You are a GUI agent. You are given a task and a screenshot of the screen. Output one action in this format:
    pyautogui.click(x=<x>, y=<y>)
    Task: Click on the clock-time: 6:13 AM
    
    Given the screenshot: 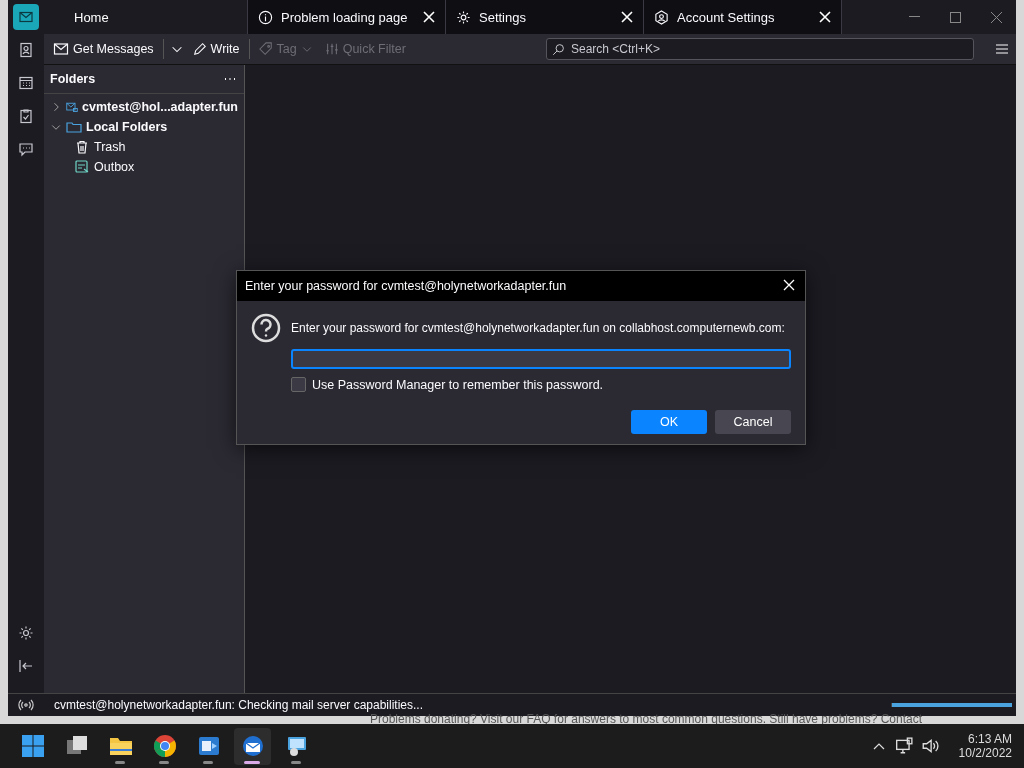 What is the action you would take?
    pyautogui.click(x=989, y=739)
    